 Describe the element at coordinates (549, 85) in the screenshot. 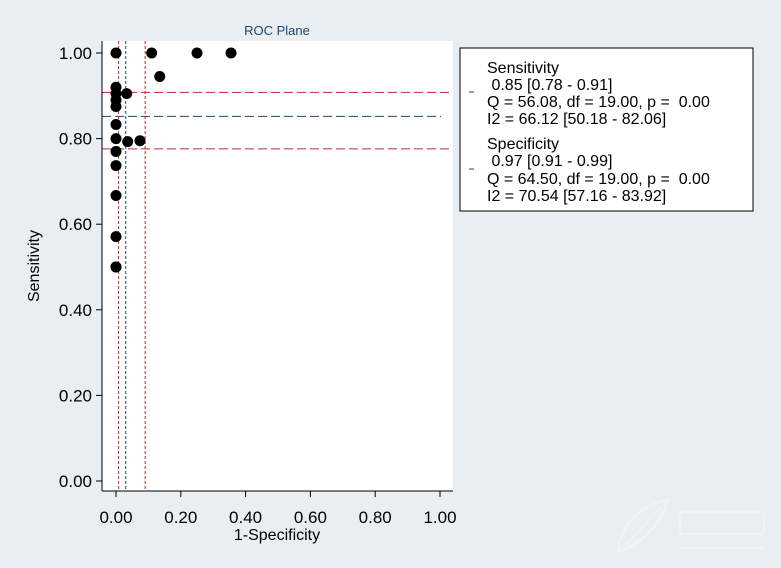

I see `legend-line-sensitivity-estimate: 0.85 [0.78 - 0.91]` at that location.